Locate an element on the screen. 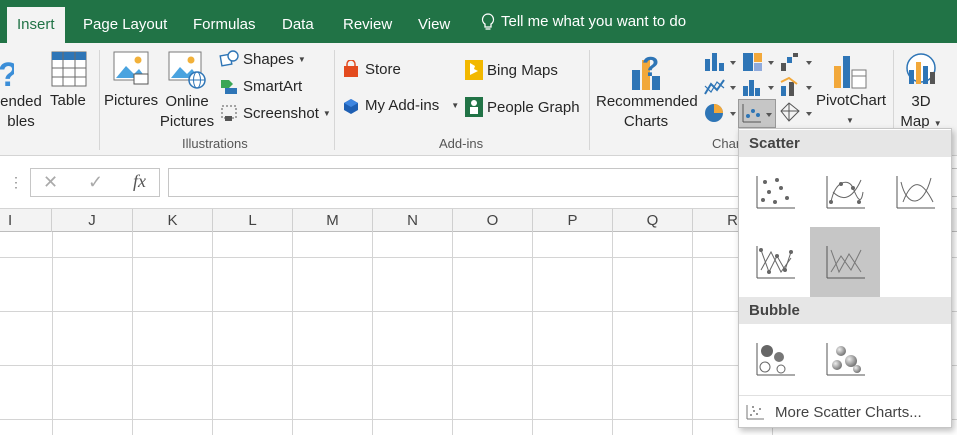 This screenshot has width=957, height=435. scatter-straight-markers-option is located at coordinates (775, 262).